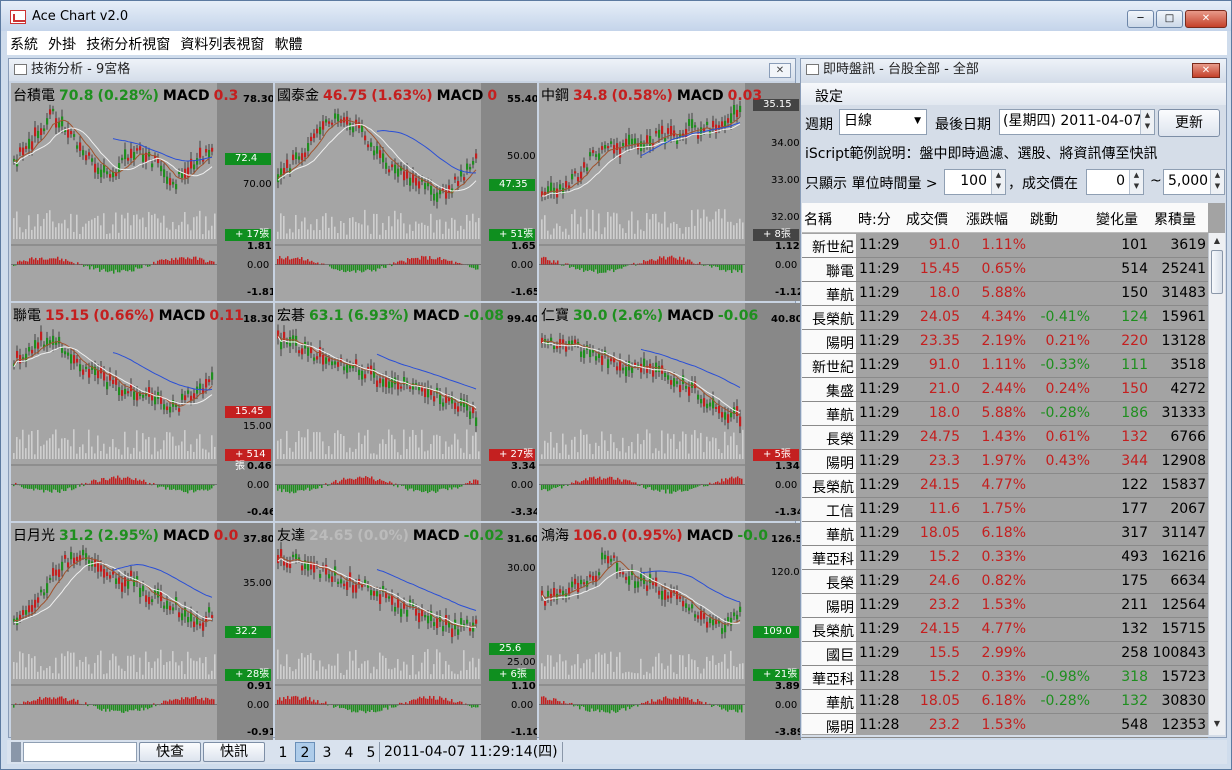  What do you see at coordinates (927, 219) in the screenshot?
I see `column-header: 成交價` at bounding box center [927, 219].